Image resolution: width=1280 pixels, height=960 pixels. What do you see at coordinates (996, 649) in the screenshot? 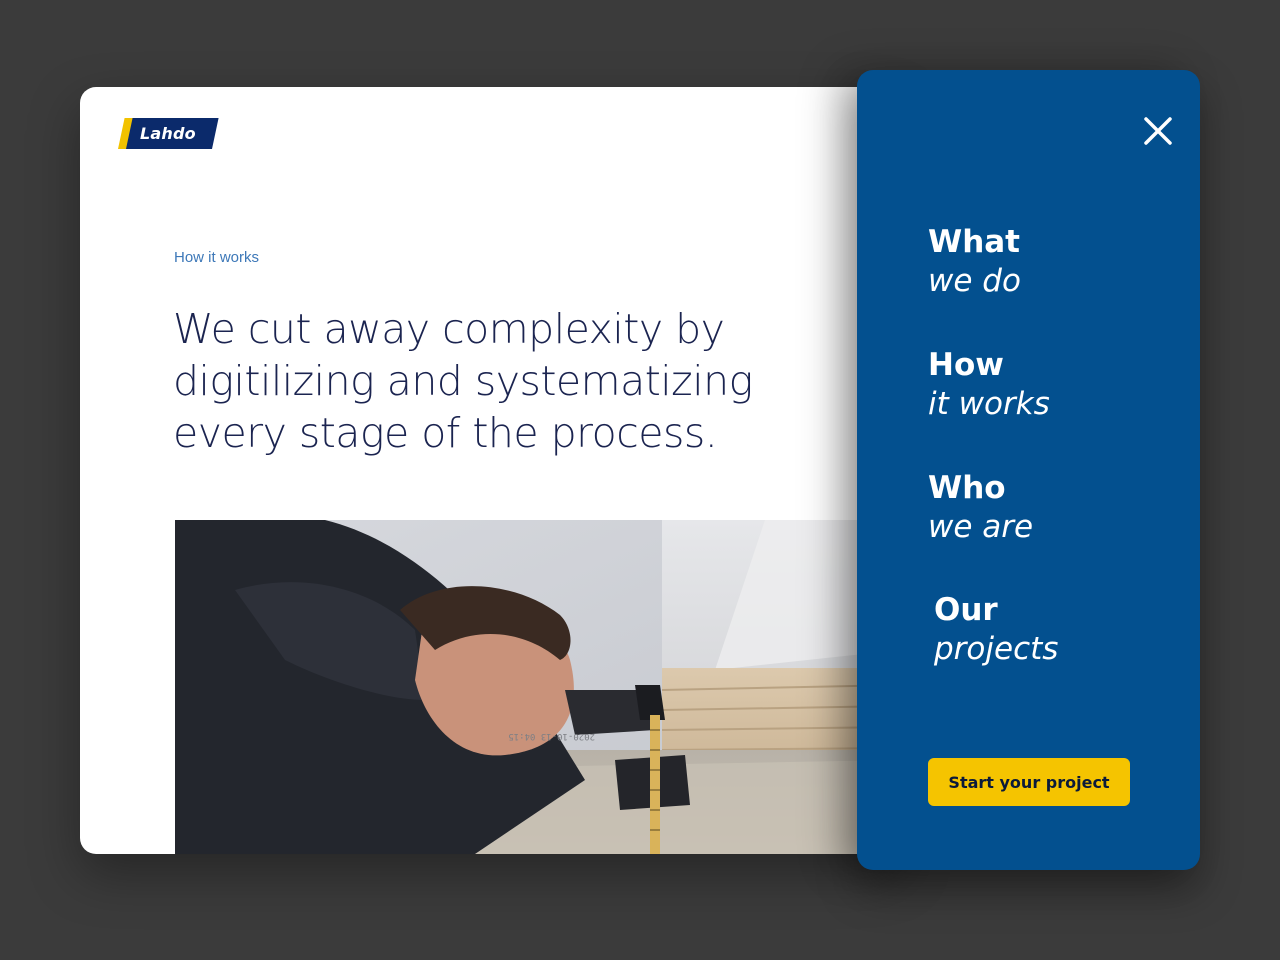
I see `menu-item-italic: projects` at bounding box center [996, 649].